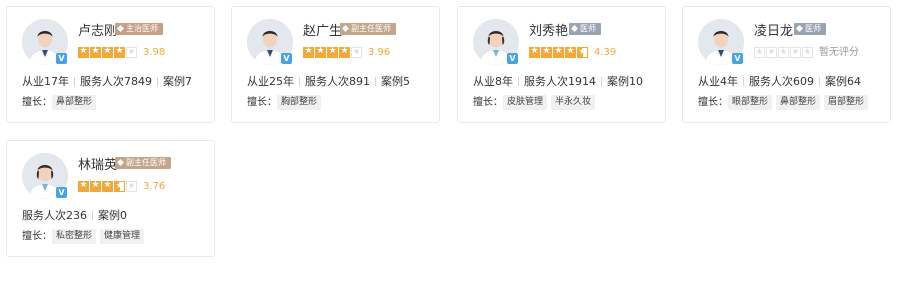 The image size is (900, 300). What do you see at coordinates (718, 81) in the screenshot?
I see `stat-item: 从业4年` at bounding box center [718, 81].